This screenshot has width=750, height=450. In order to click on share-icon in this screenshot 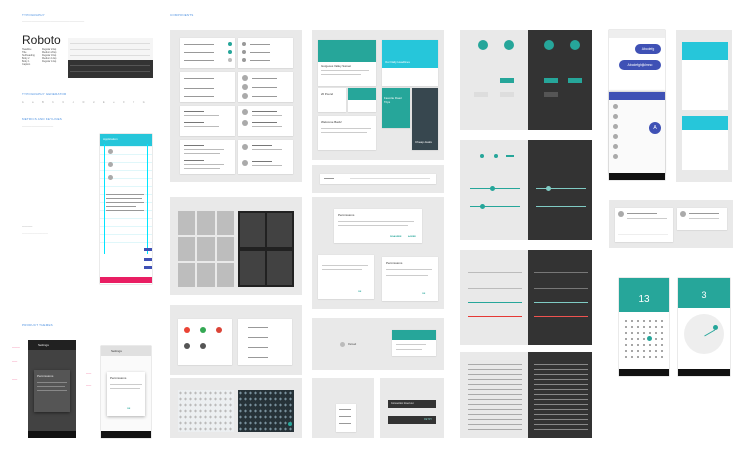, I will do `click(187, 346)`.